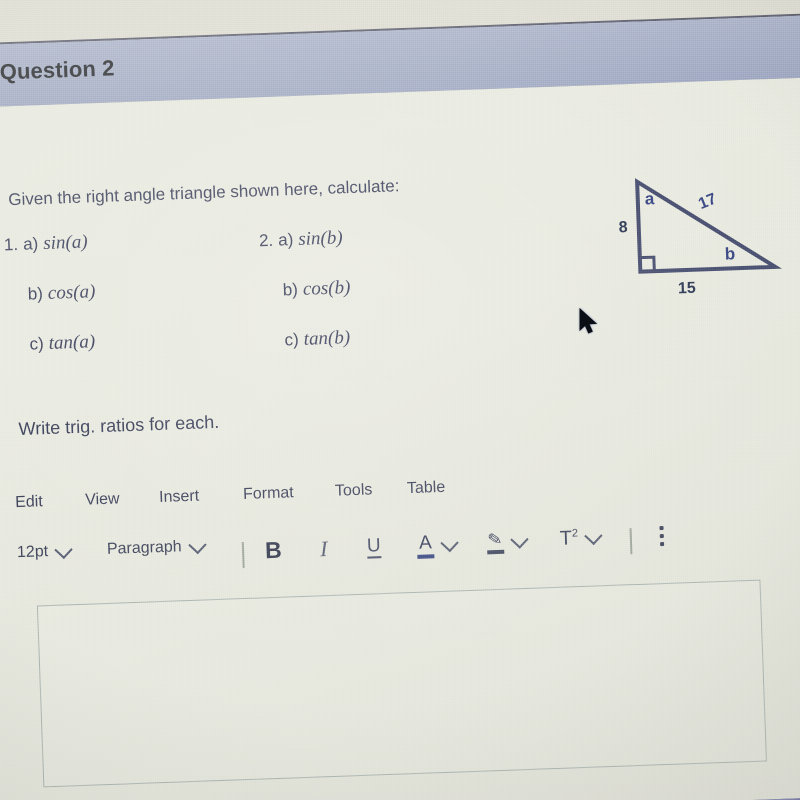  Describe the element at coordinates (730, 254) in the screenshot. I see `vertex-label-b: b` at that location.